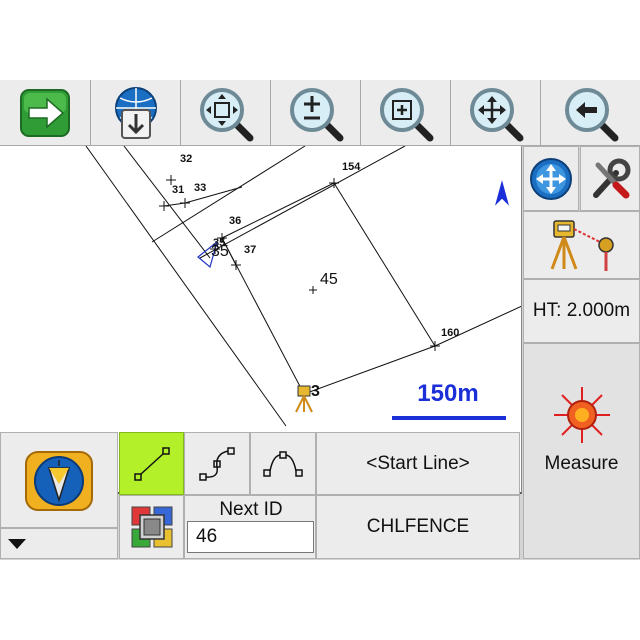  I want to click on expand-menu-button, so click(59, 543).